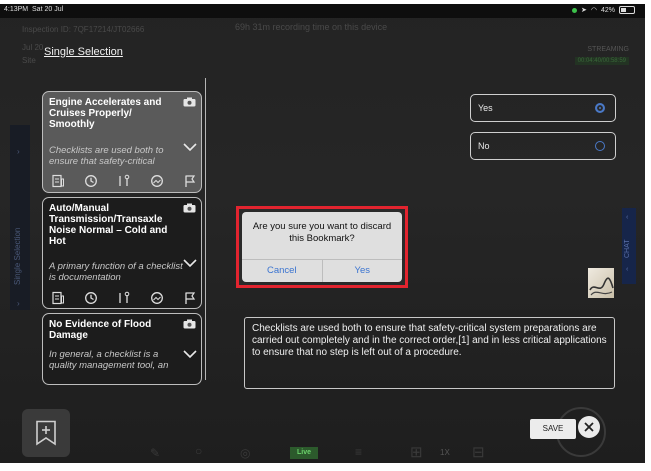  I want to click on live-badge: Live, so click(304, 453).